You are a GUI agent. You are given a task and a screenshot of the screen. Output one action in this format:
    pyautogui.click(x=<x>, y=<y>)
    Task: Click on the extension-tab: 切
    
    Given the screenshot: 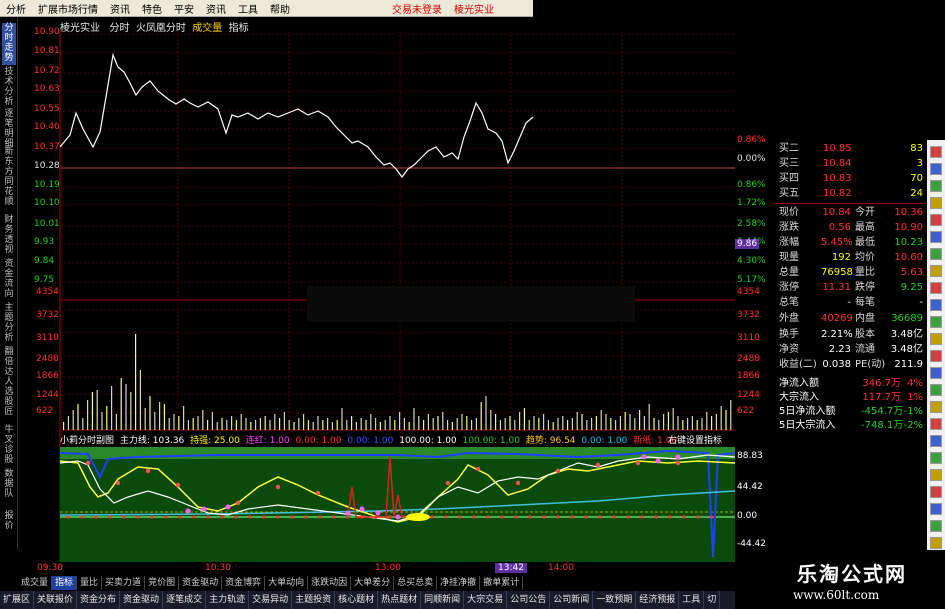 What is the action you would take?
    pyautogui.click(x=712, y=600)
    